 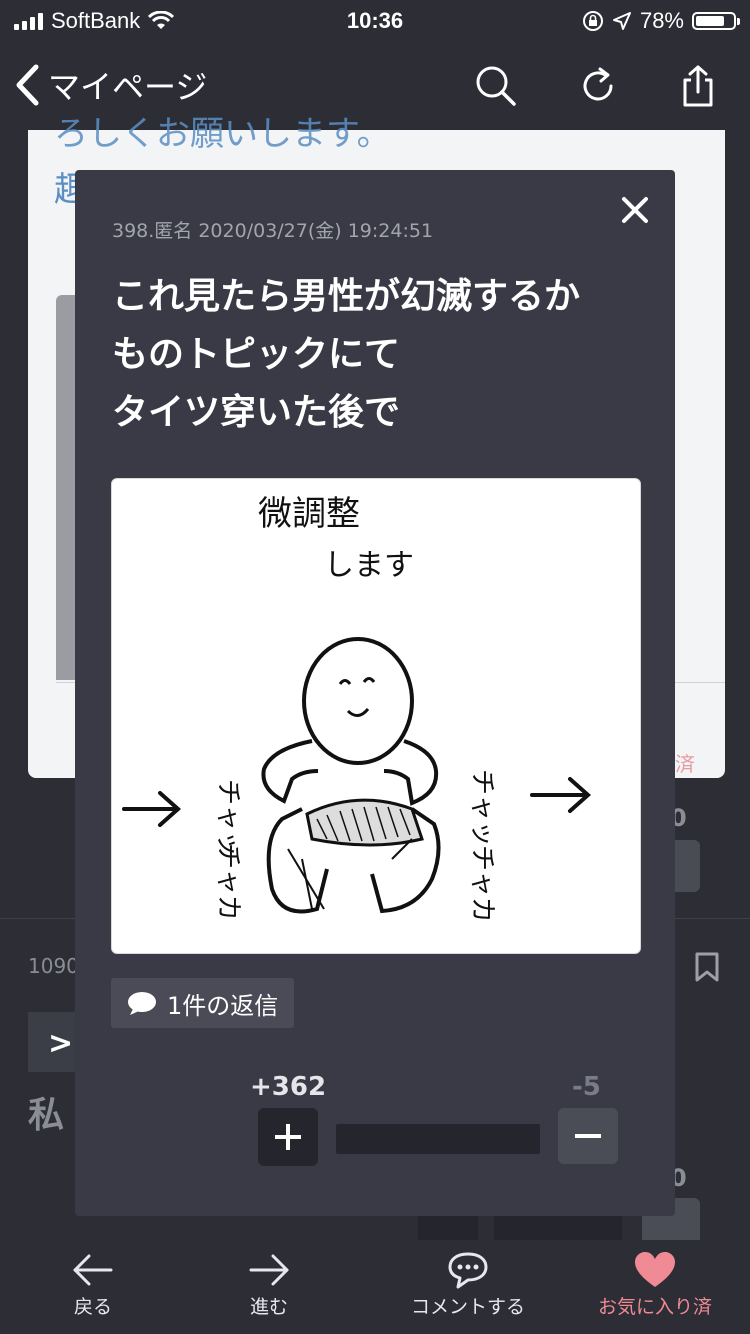 I want to click on comment-body: これ見たら男性が幻滅するか ものトピックにて タイツ穿いた後で, so click(x=382, y=355).